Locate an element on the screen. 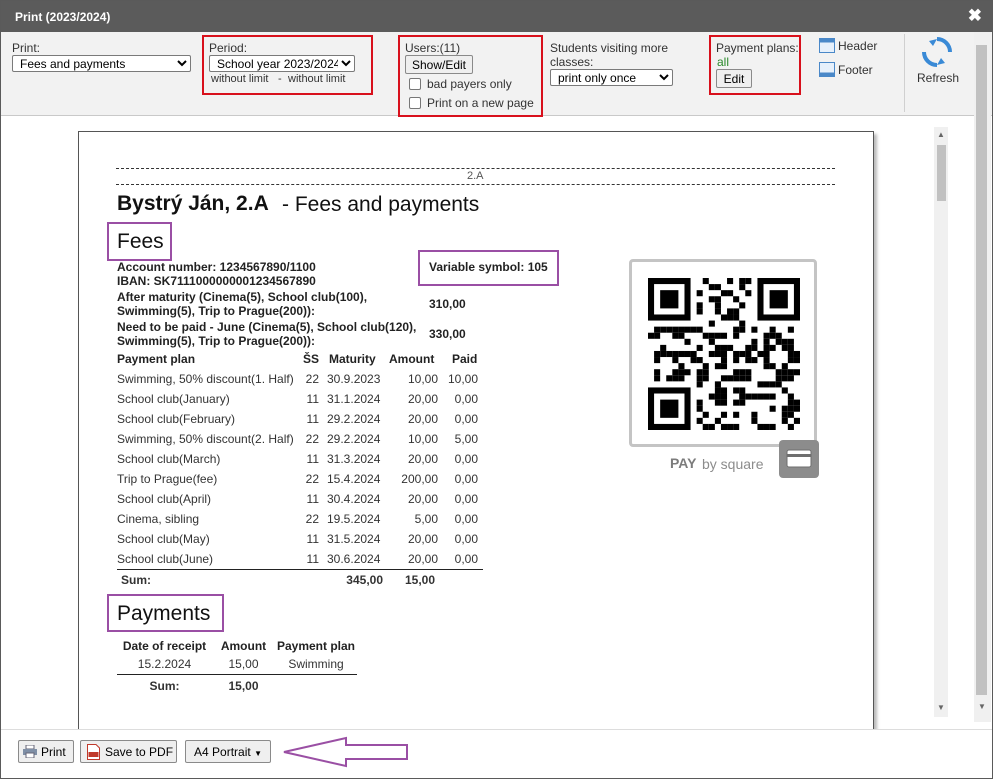  period-label: Period: is located at coordinates (228, 48).